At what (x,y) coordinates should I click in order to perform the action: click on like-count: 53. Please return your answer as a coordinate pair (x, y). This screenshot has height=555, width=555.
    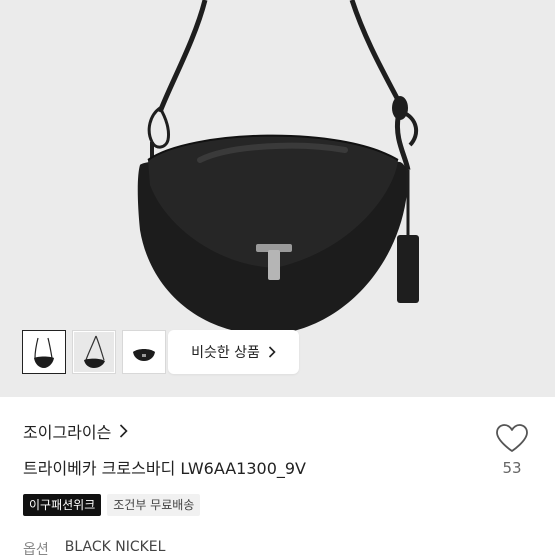
    Looking at the image, I should click on (512, 468).